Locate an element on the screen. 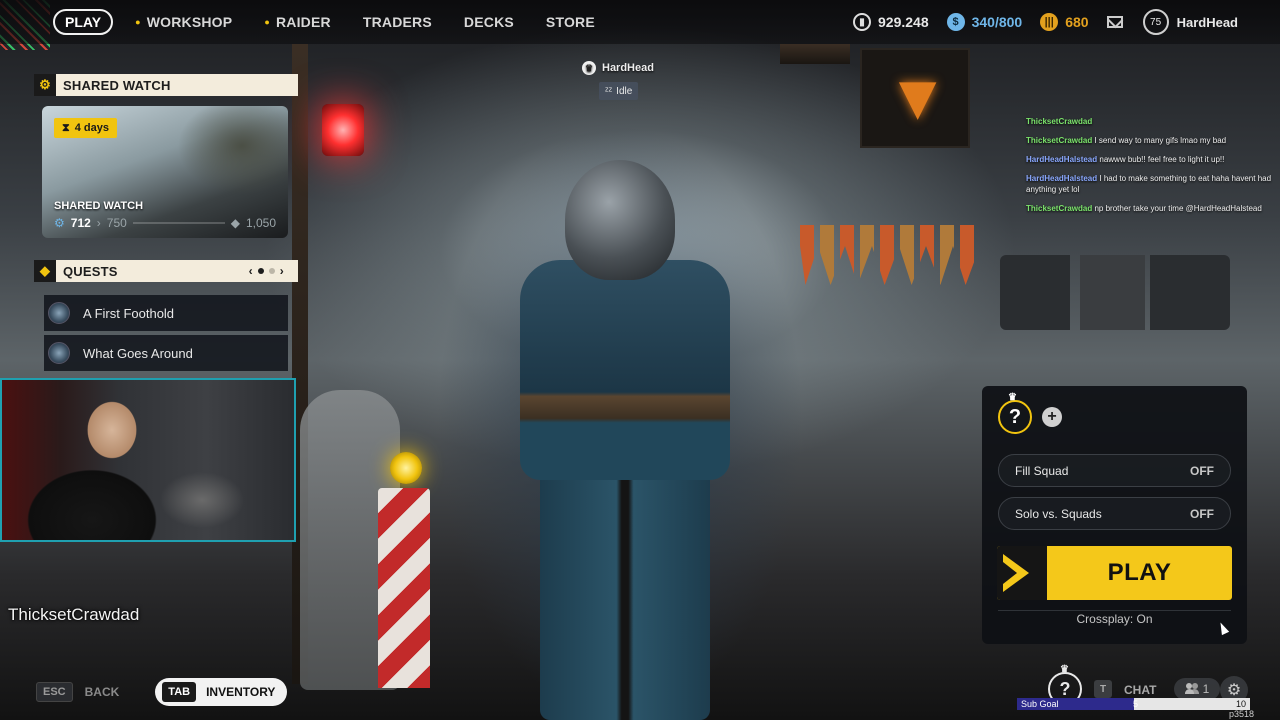 Image resolution: width=1280 pixels, height=720 pixels. nav-play-button: PLAY is located at coordinates (83, 22).